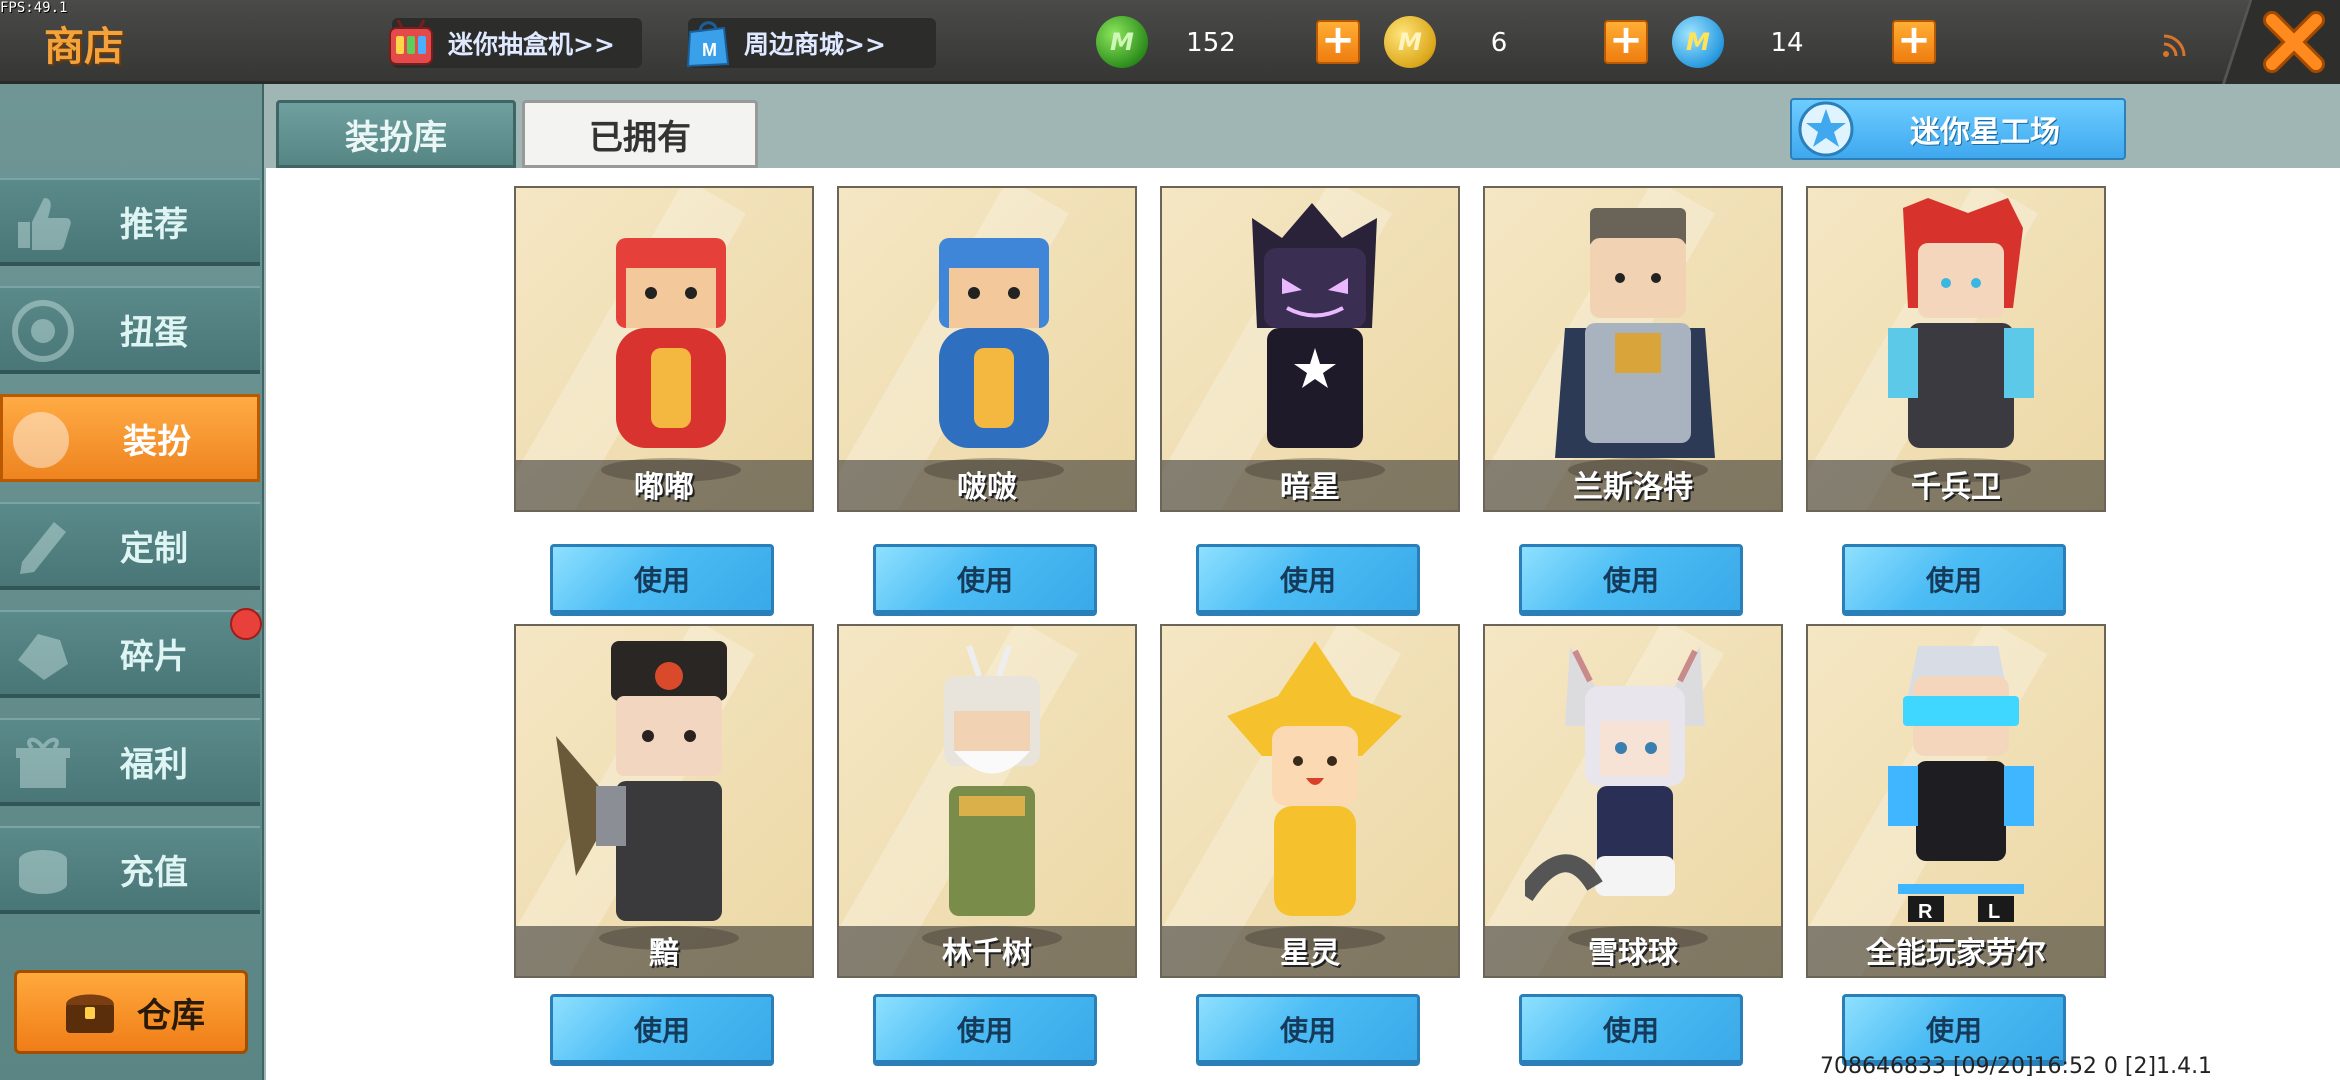  I want to click on gem-count: 152, so click(1211, 43).